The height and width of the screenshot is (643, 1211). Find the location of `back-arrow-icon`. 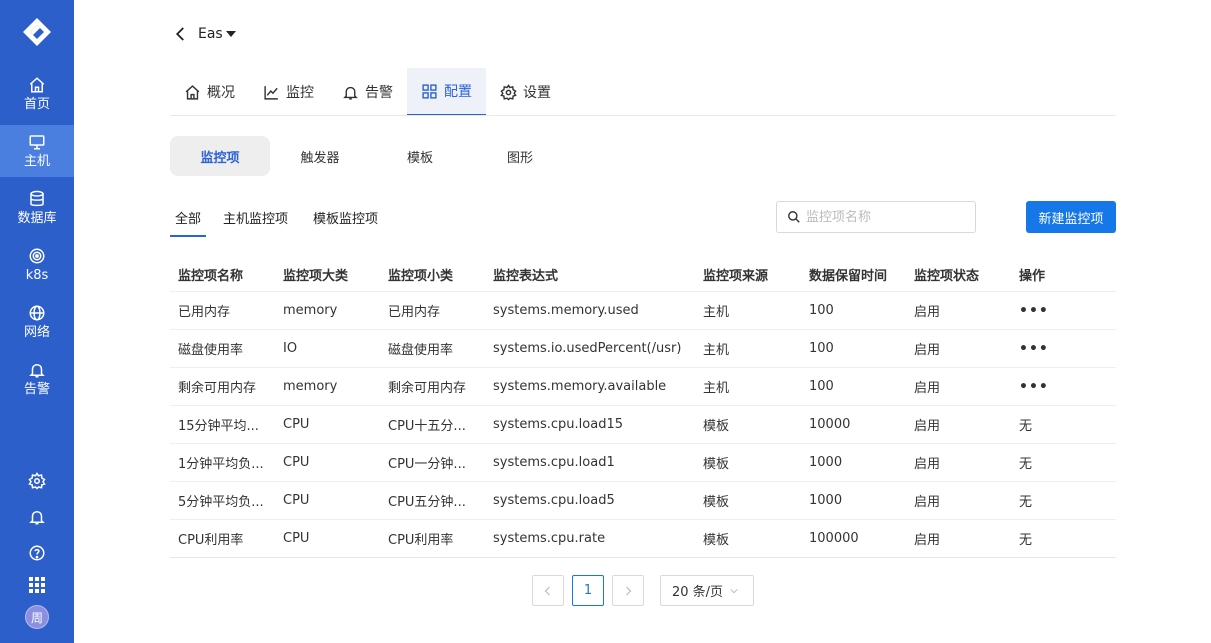

back-arrow-icon is located at coordinates (181, 34).